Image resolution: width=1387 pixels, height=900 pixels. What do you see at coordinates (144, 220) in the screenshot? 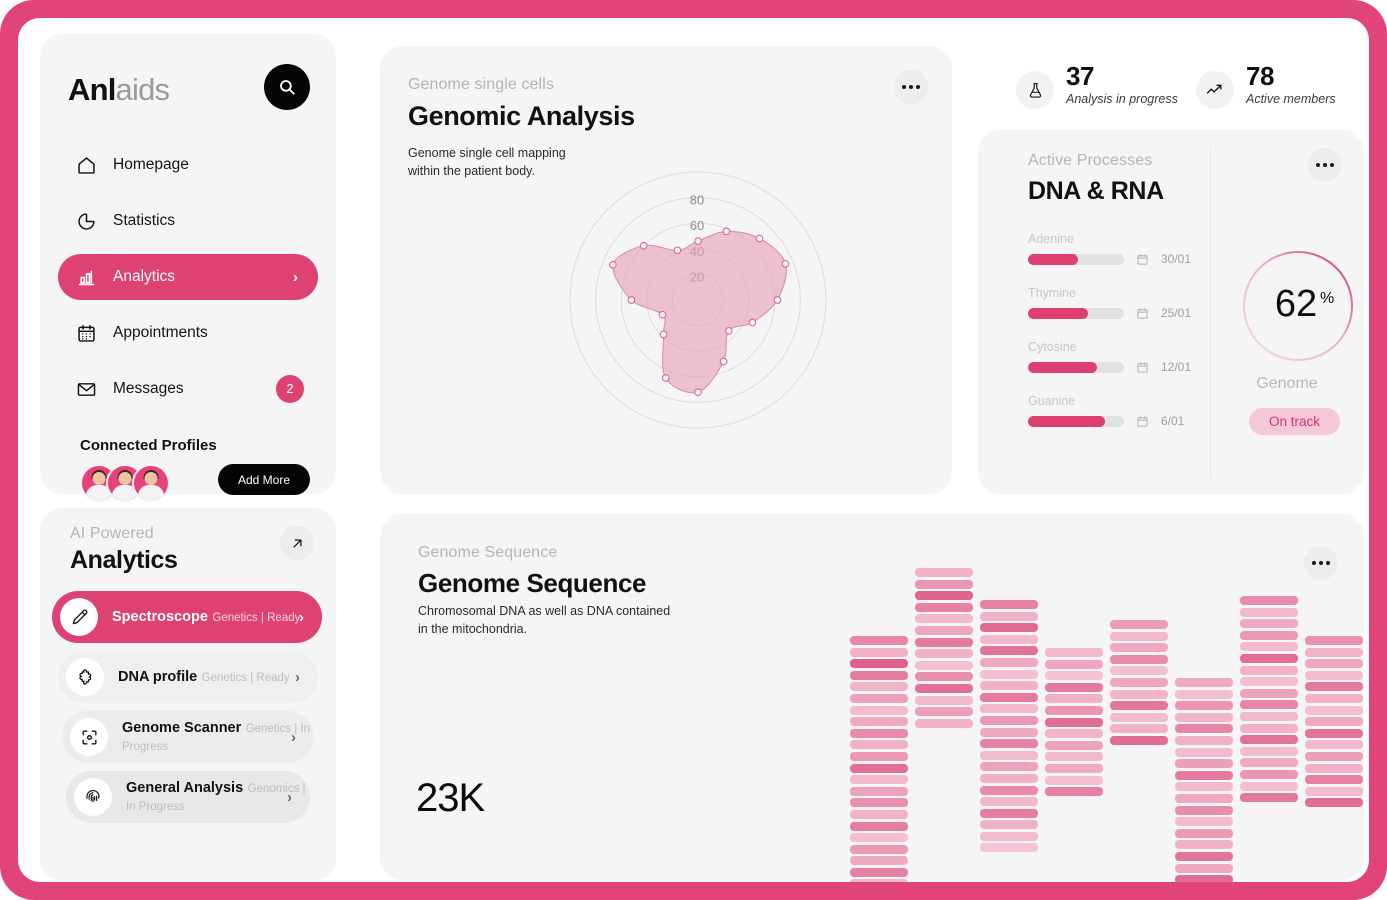
I see `sidebar-item-label: Statistics` at bounding box center [144, 220].